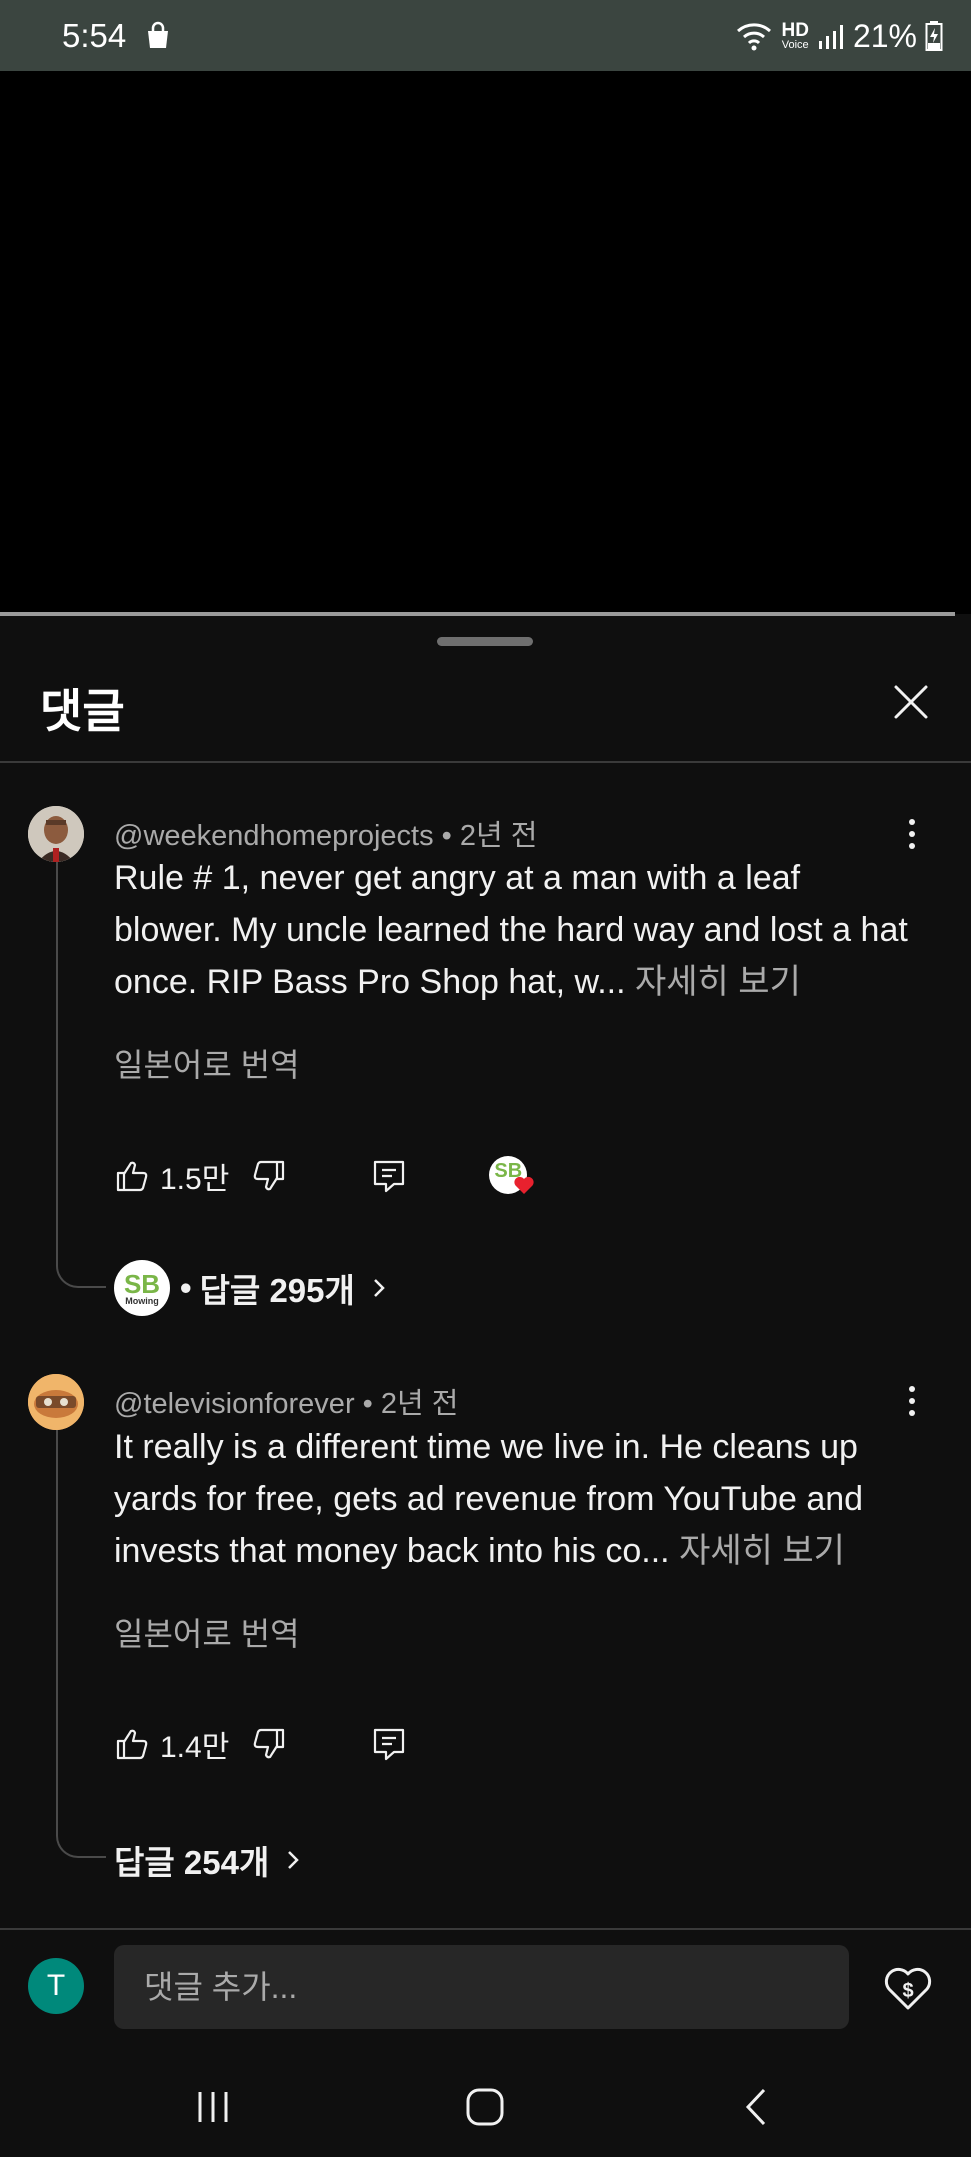  What do you see at coordinates (213, 2107) in the screenshot?
I see `recent-apps-icon` at bounding box center [213, 2107].